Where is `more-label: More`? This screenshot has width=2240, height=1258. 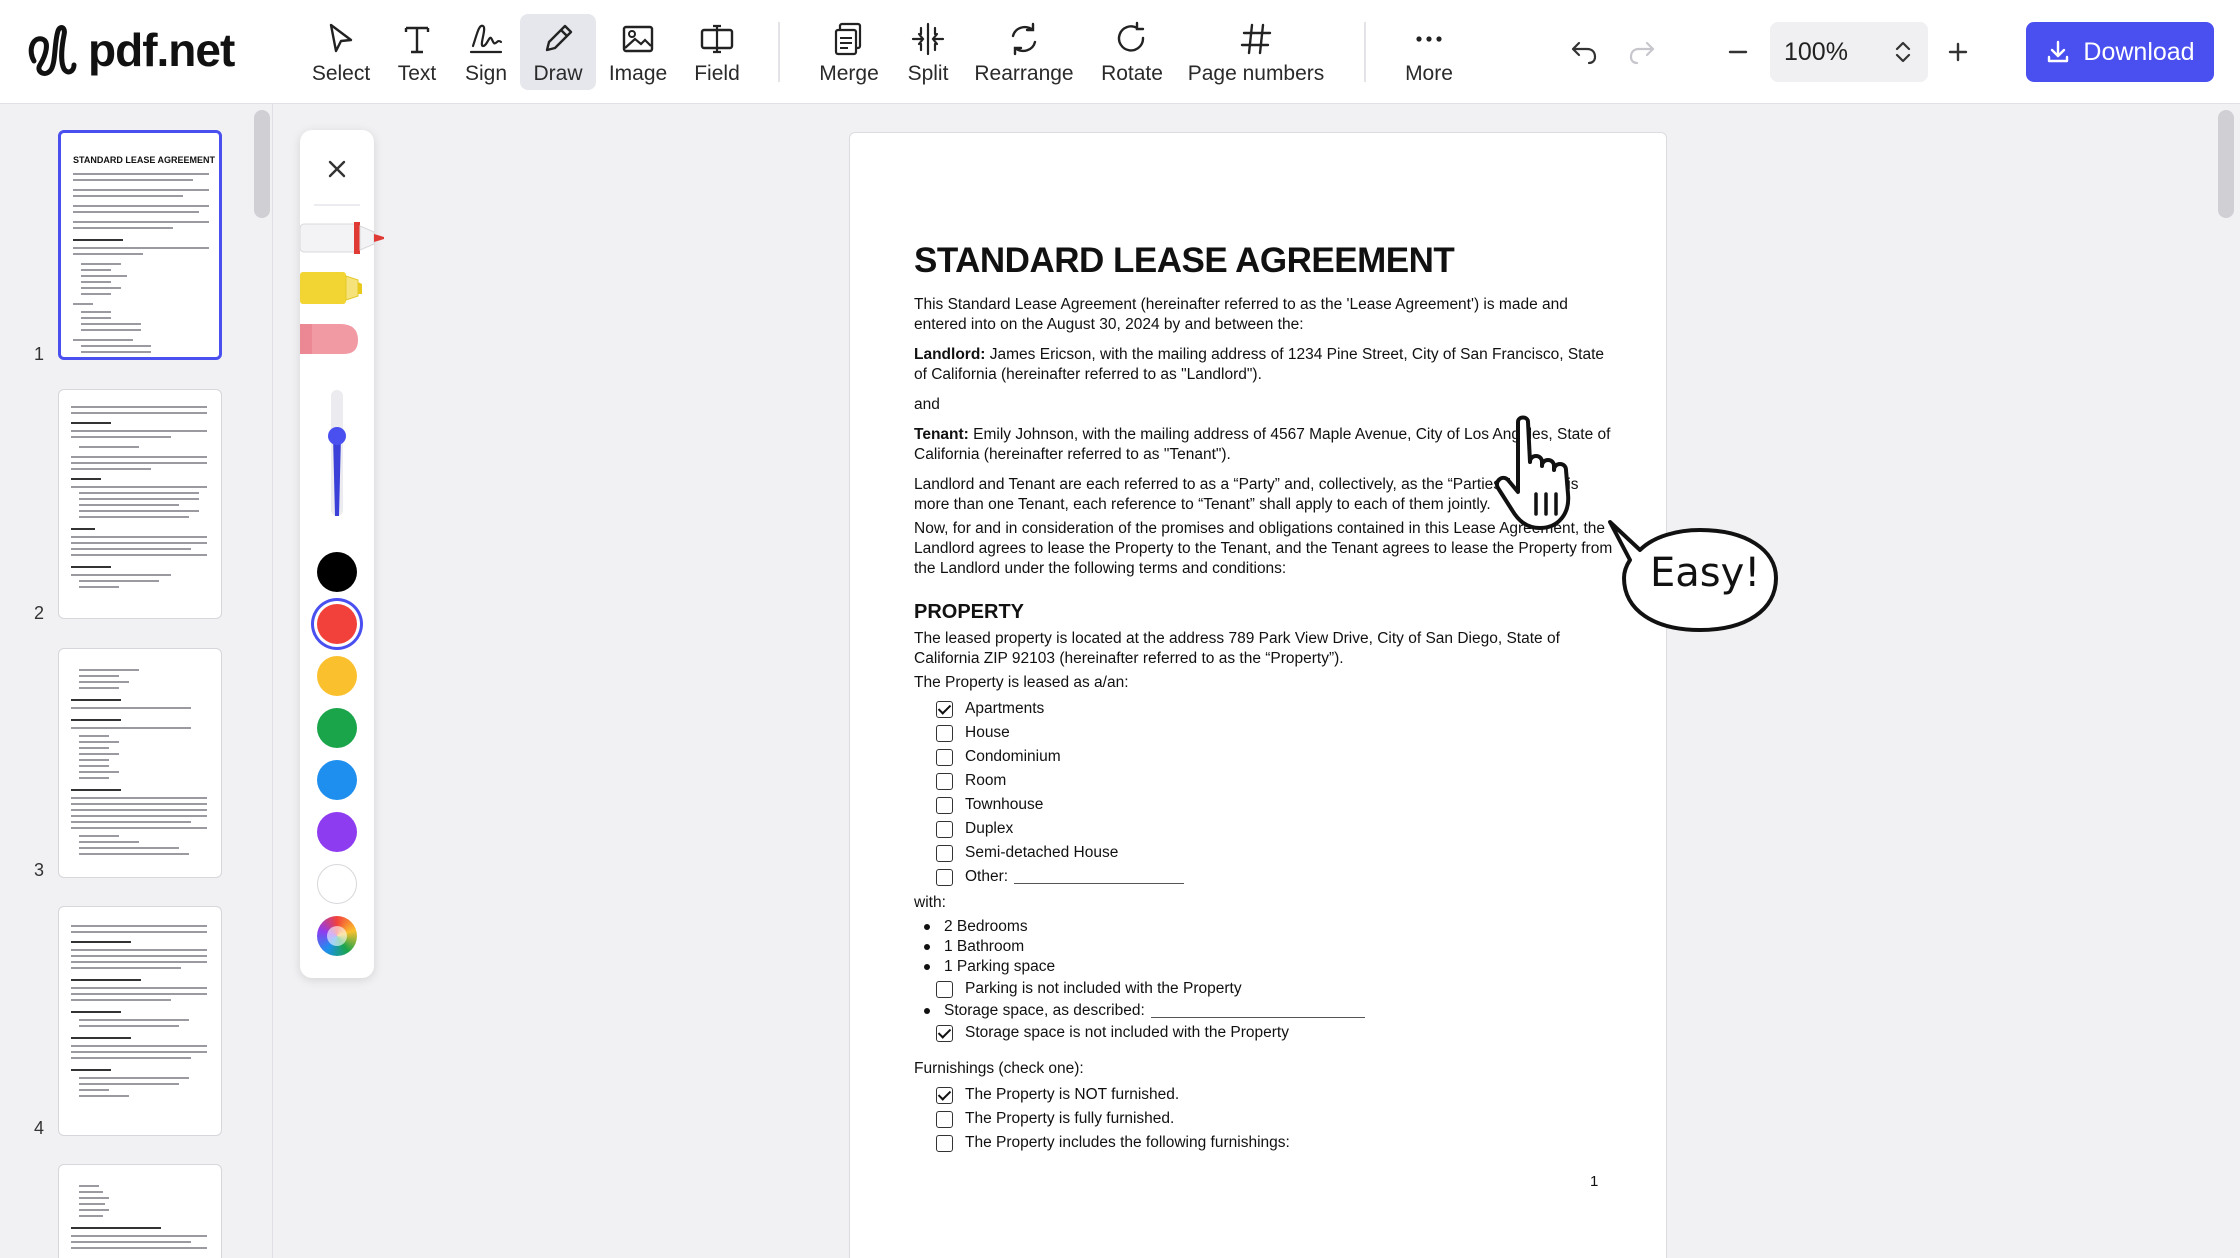
more-label: More is located at coordinates (1429, 73).